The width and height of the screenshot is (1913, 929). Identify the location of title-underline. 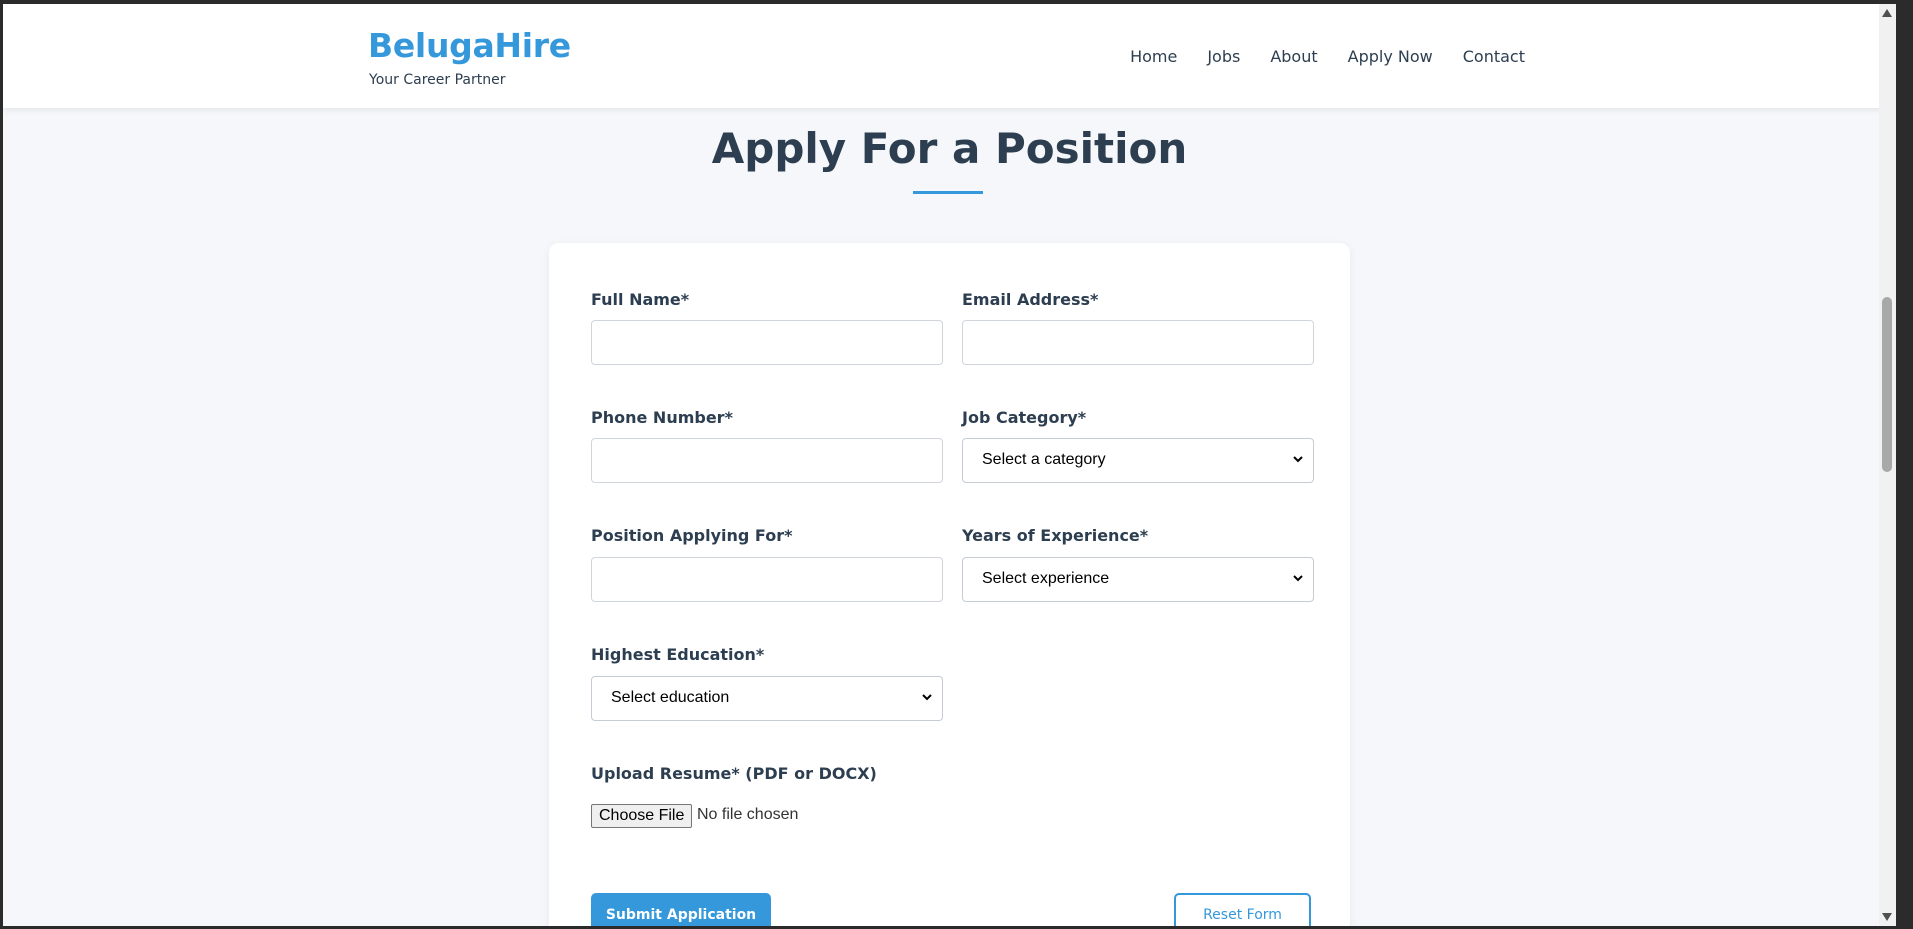
(948, 192).